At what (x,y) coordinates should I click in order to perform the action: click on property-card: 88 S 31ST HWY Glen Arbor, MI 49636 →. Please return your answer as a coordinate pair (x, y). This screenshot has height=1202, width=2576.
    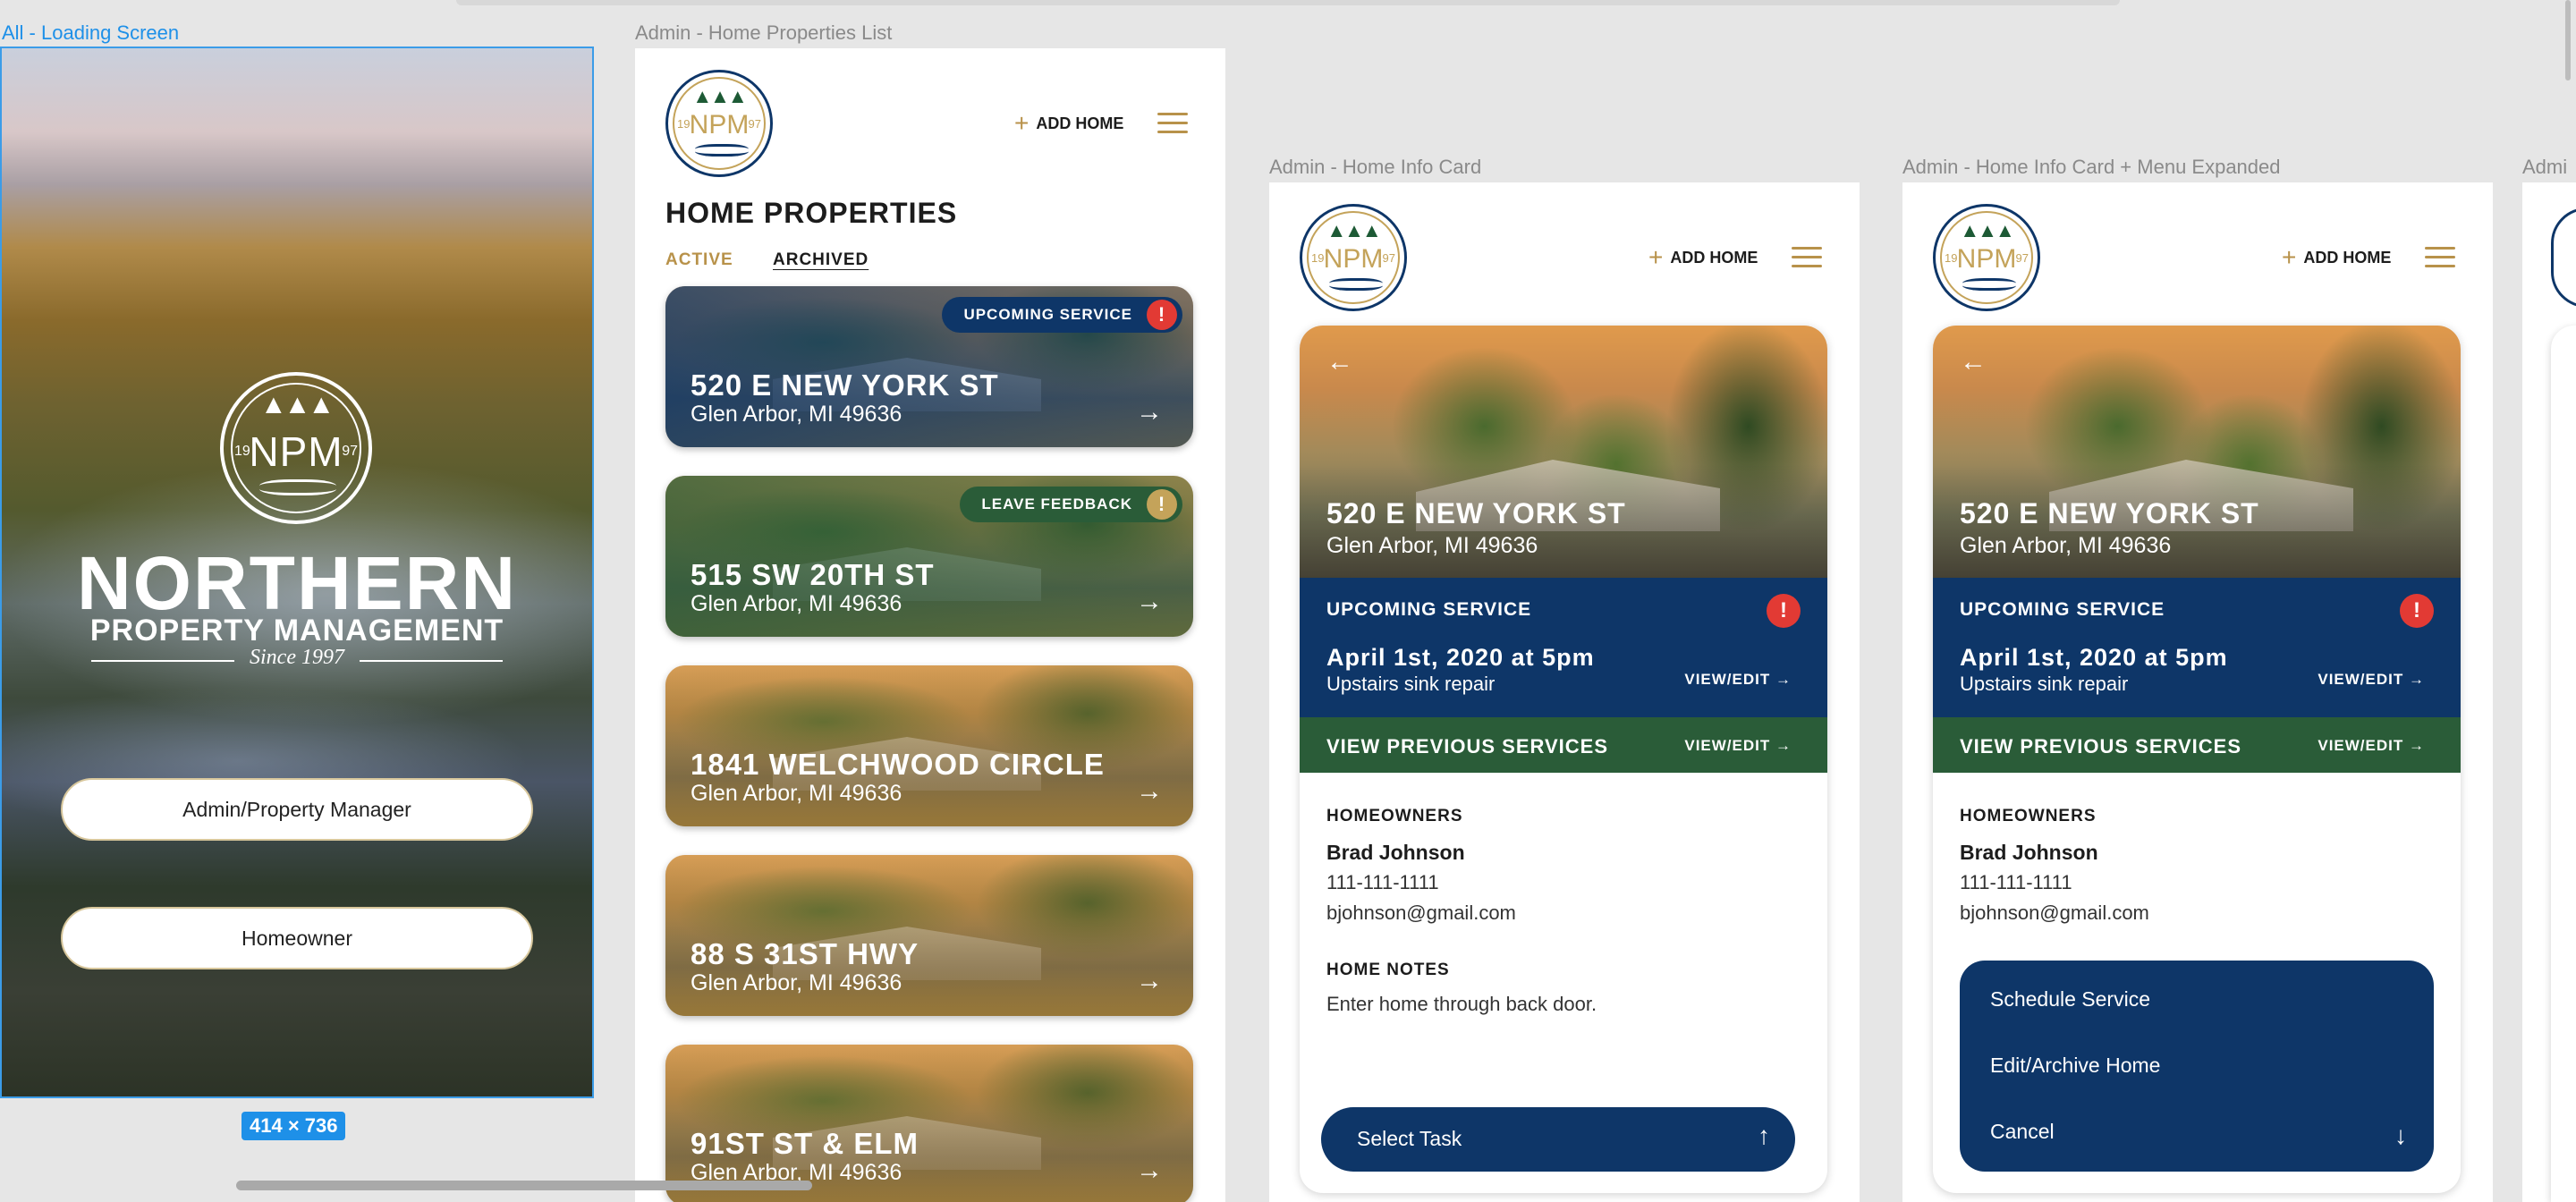
    Looking at the image, I should click on (929, 935).